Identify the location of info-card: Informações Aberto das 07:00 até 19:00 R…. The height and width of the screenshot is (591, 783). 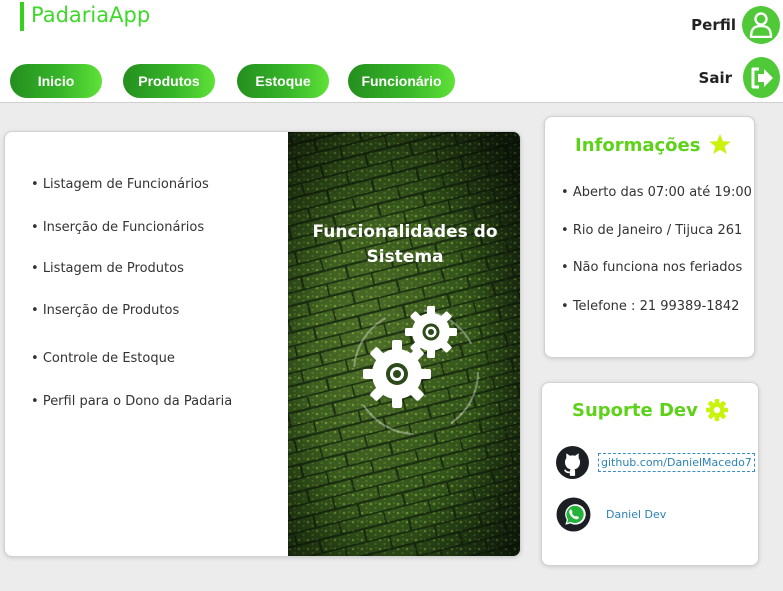
(649, 237).